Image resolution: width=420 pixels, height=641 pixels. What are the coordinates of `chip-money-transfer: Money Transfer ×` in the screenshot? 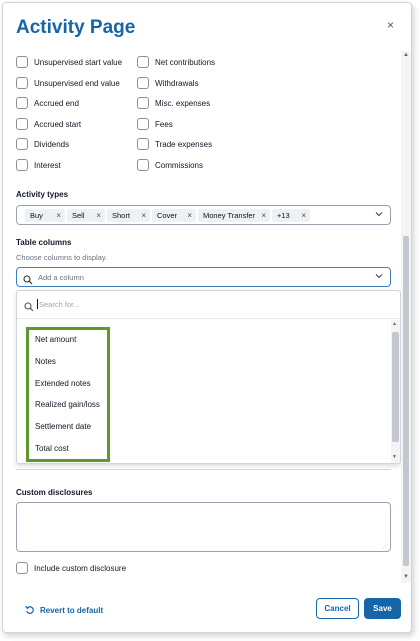 It's located at (234, 215).